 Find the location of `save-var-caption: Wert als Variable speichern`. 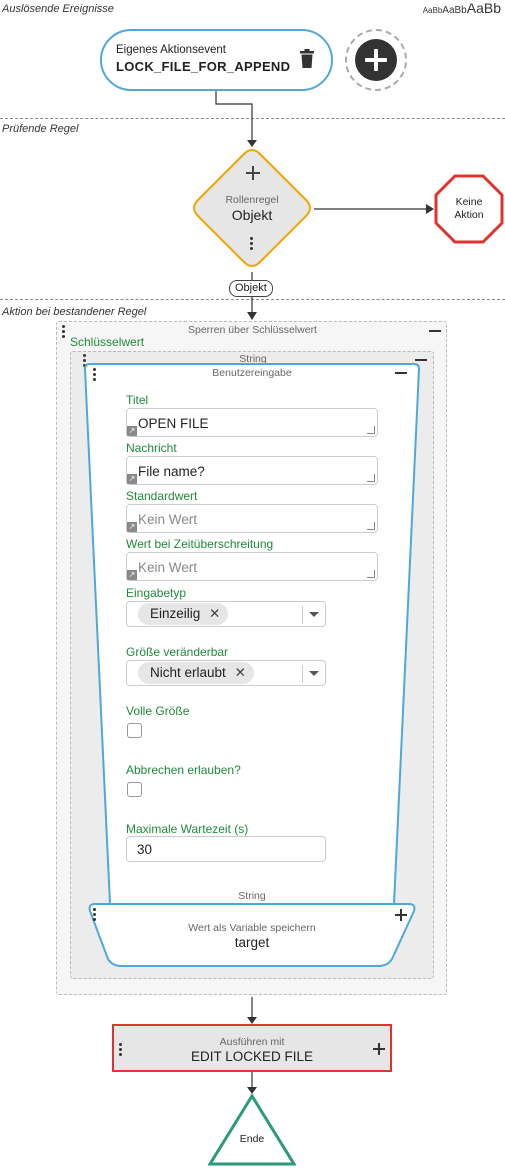

save-var-caption: Wert als Variable speichern is located at coordinates (252, 928).